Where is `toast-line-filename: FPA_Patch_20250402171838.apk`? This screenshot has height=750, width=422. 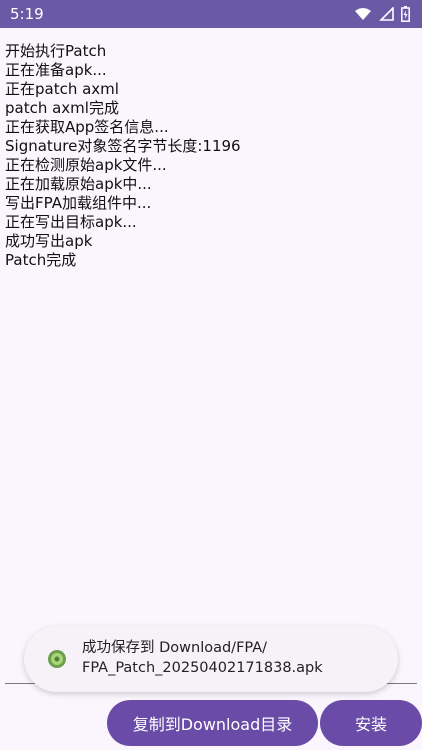
toast-line-filename: FPA_Patch_20250402171838.apk is located at coordinates (202, 668).